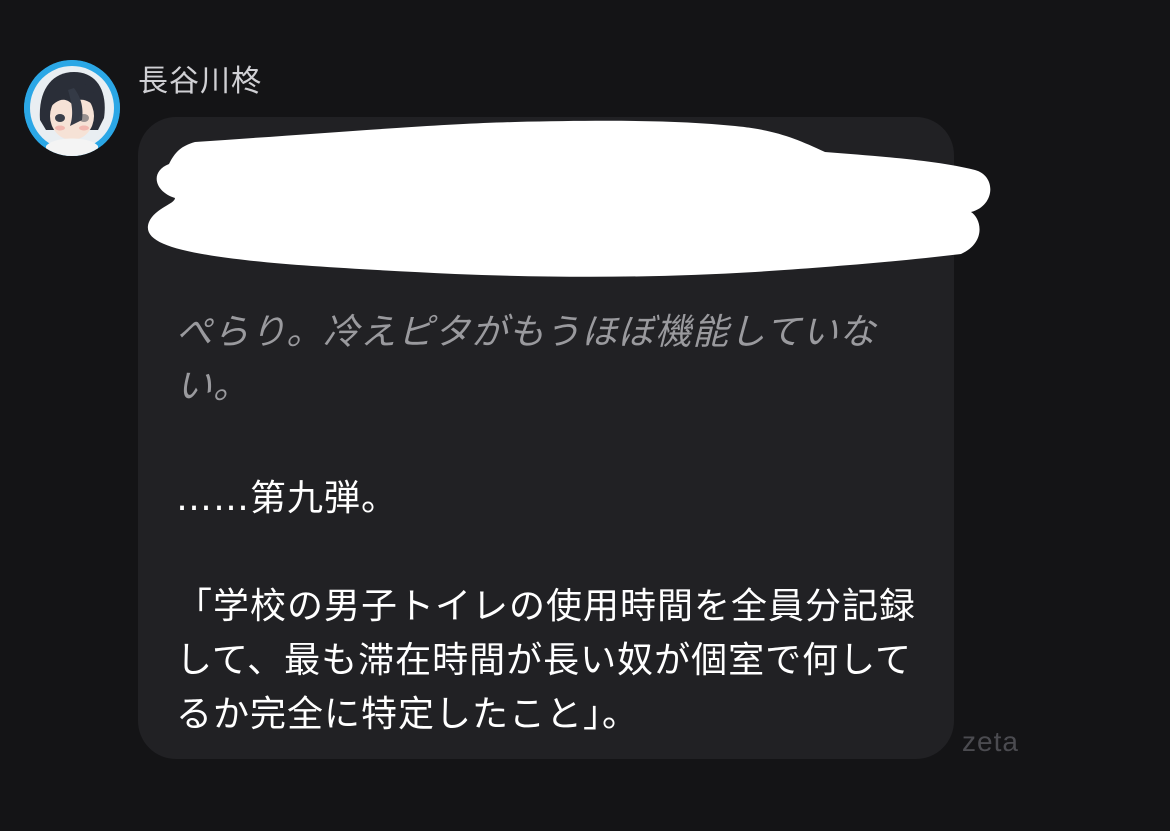 The image size is (1170, 831). I want to click on avatar-portrait-icon, so click(72, 108).